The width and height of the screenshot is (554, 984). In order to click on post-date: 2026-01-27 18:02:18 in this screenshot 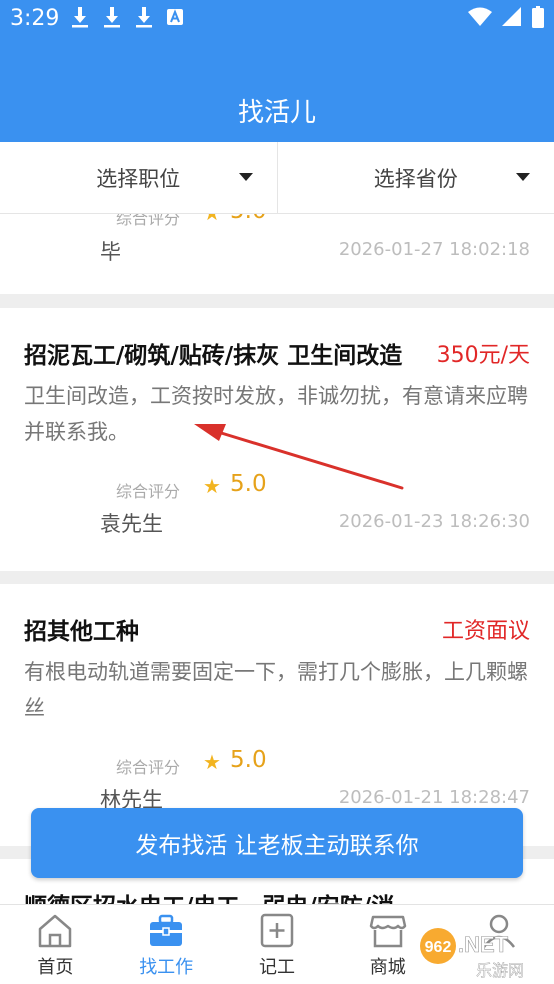, I will do `click(434, 249)`.